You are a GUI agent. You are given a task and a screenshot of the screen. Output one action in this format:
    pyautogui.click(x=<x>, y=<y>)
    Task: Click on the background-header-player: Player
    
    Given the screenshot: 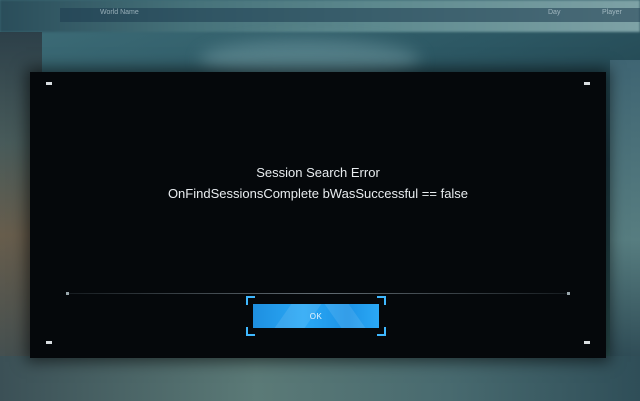 What is the action you would take?
    pyautogui.click(x=612, y=12)
    